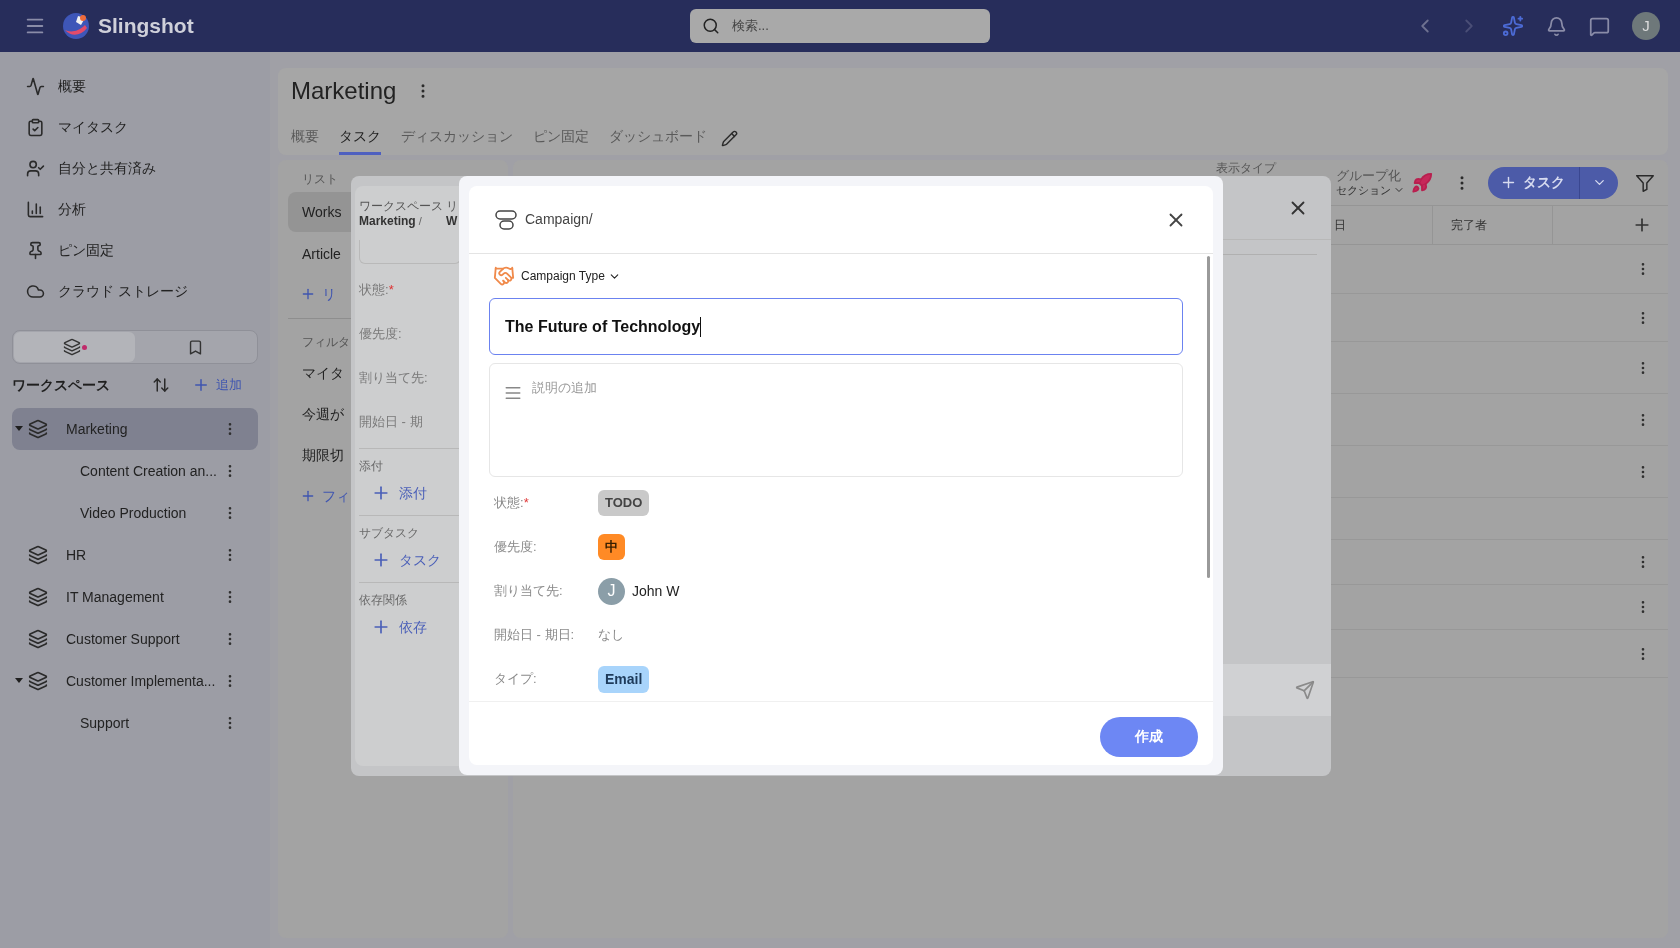 The height and width of the screenshot is (948, 1680). What do you see at coordinates (344, 91) in the screenshot?
I see `page-title: Marketing` at bounding box center [344, 91].